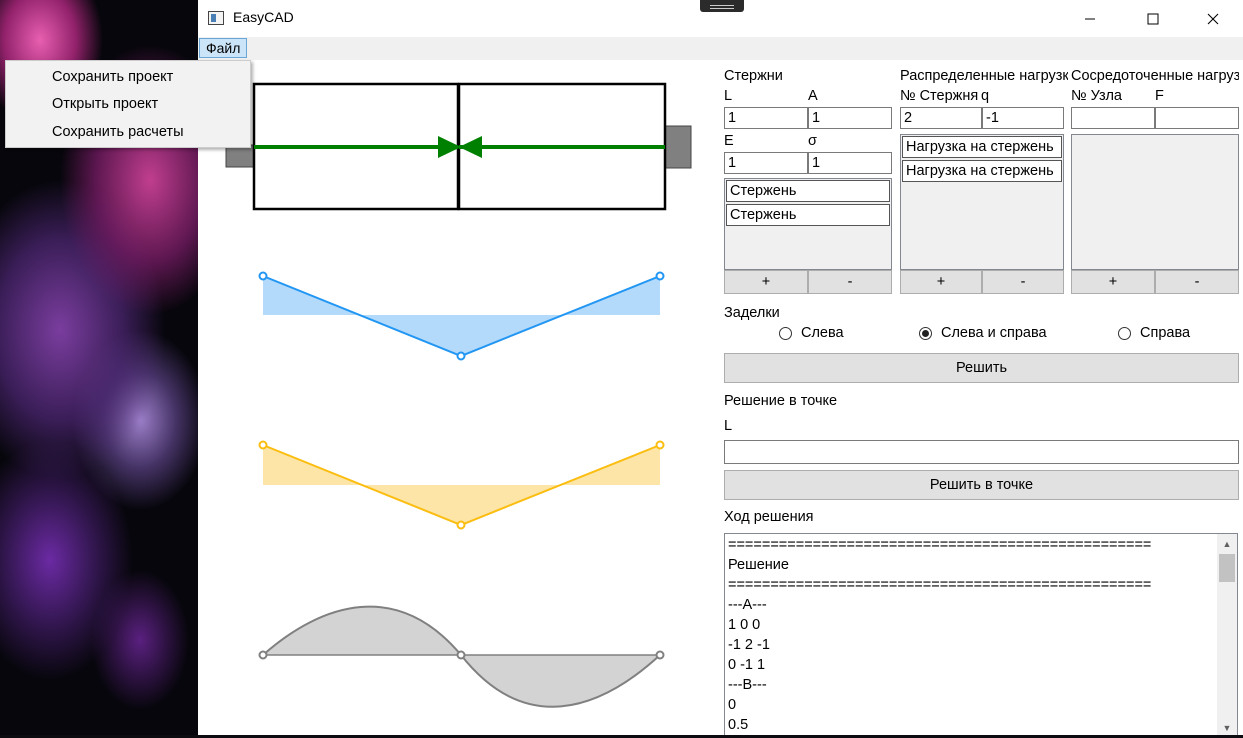 This screenshot has height=738, width=1243. Describe the element at coordinates (240, 156) in the screenshot. I see `left-support` at that location.